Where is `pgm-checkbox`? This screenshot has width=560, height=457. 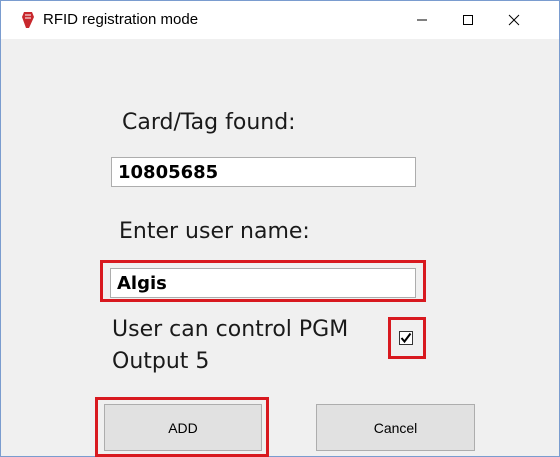 pgm-checkbox is located at coordinates (406, 338).